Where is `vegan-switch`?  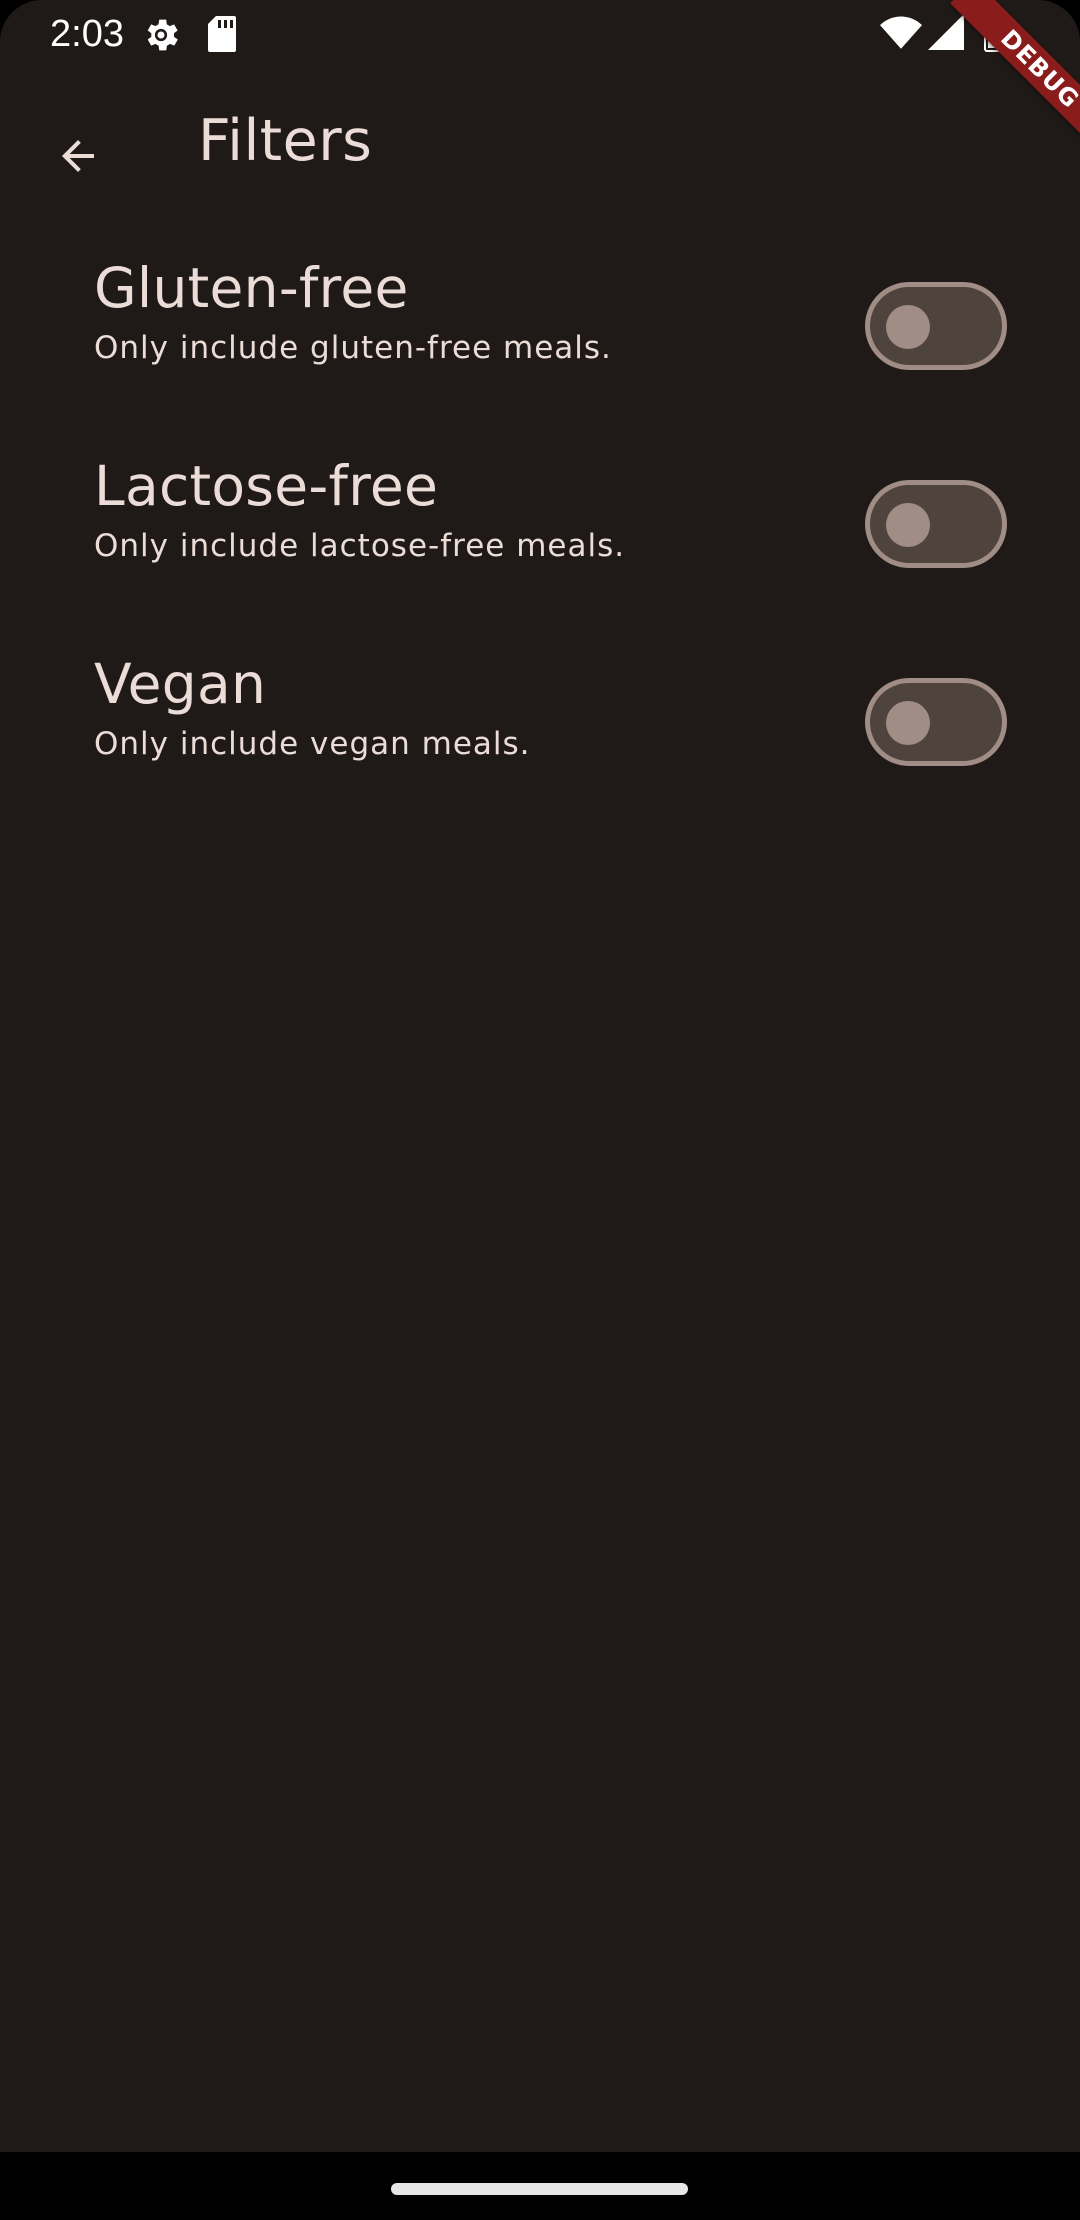 vegan-switch is located at coordinates (936, 722).